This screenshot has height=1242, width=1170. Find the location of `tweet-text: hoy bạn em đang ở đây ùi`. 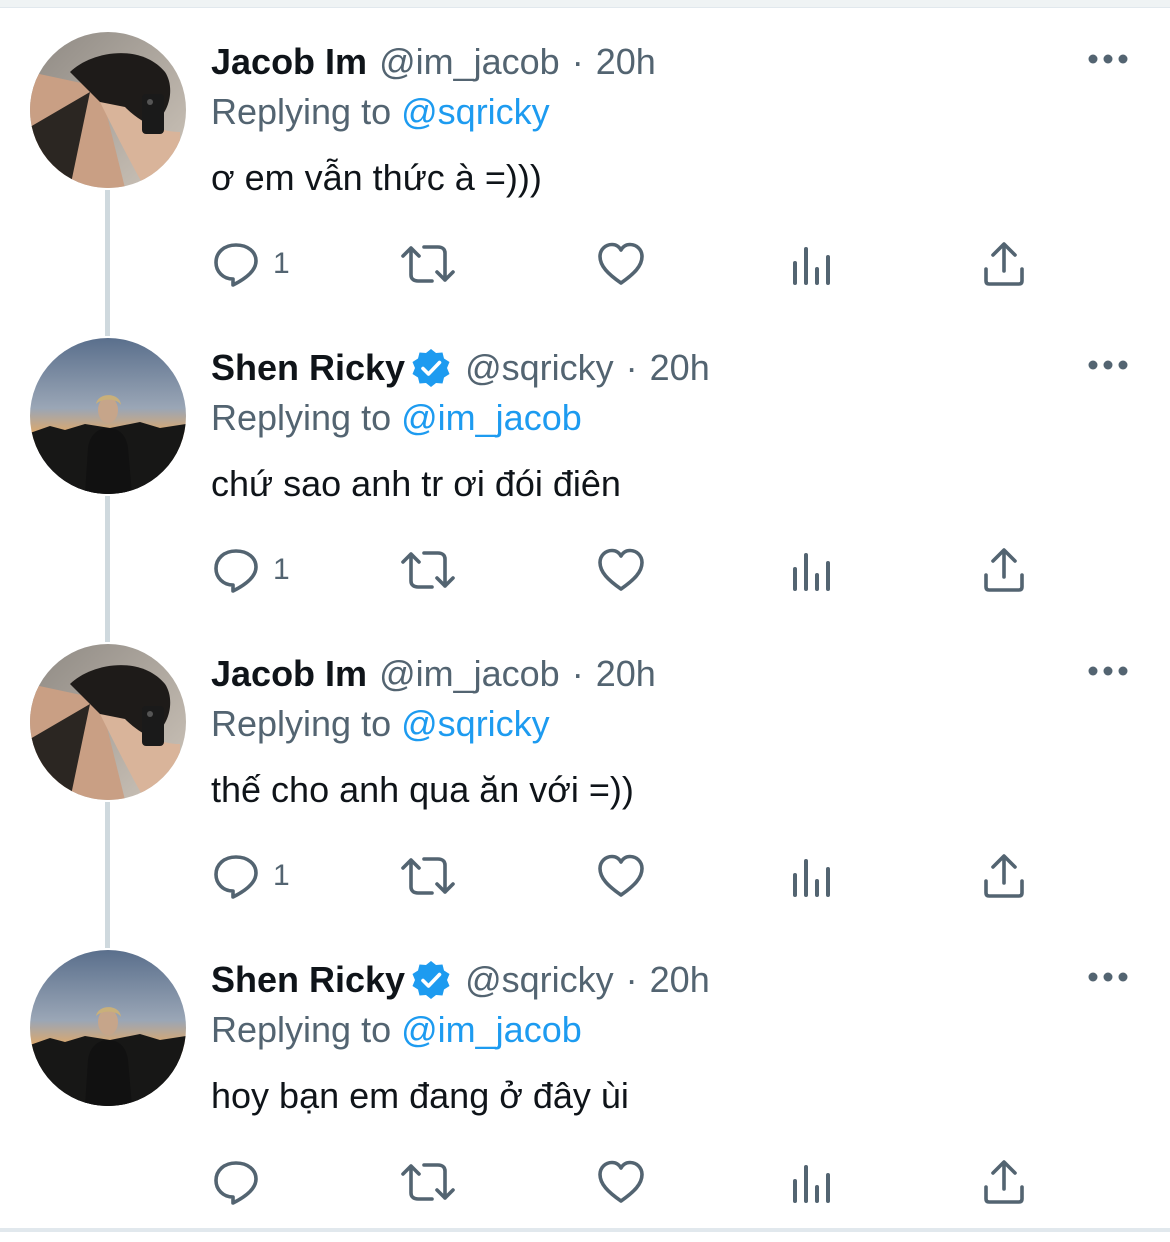

tweet-text: hoy bạn em đang ở đây ùi is located at coordinates (420, 1095).